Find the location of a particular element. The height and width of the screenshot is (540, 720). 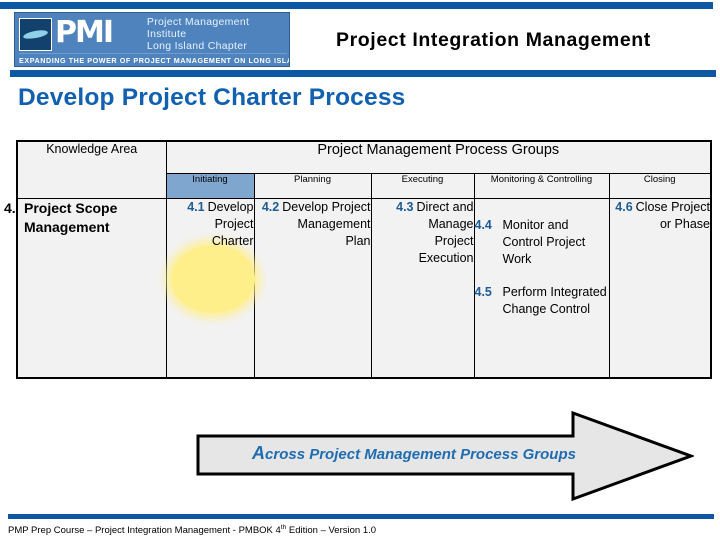

process-4-5: 4.5 Perform Integrated Change Control is located at coordinates (542, 301).